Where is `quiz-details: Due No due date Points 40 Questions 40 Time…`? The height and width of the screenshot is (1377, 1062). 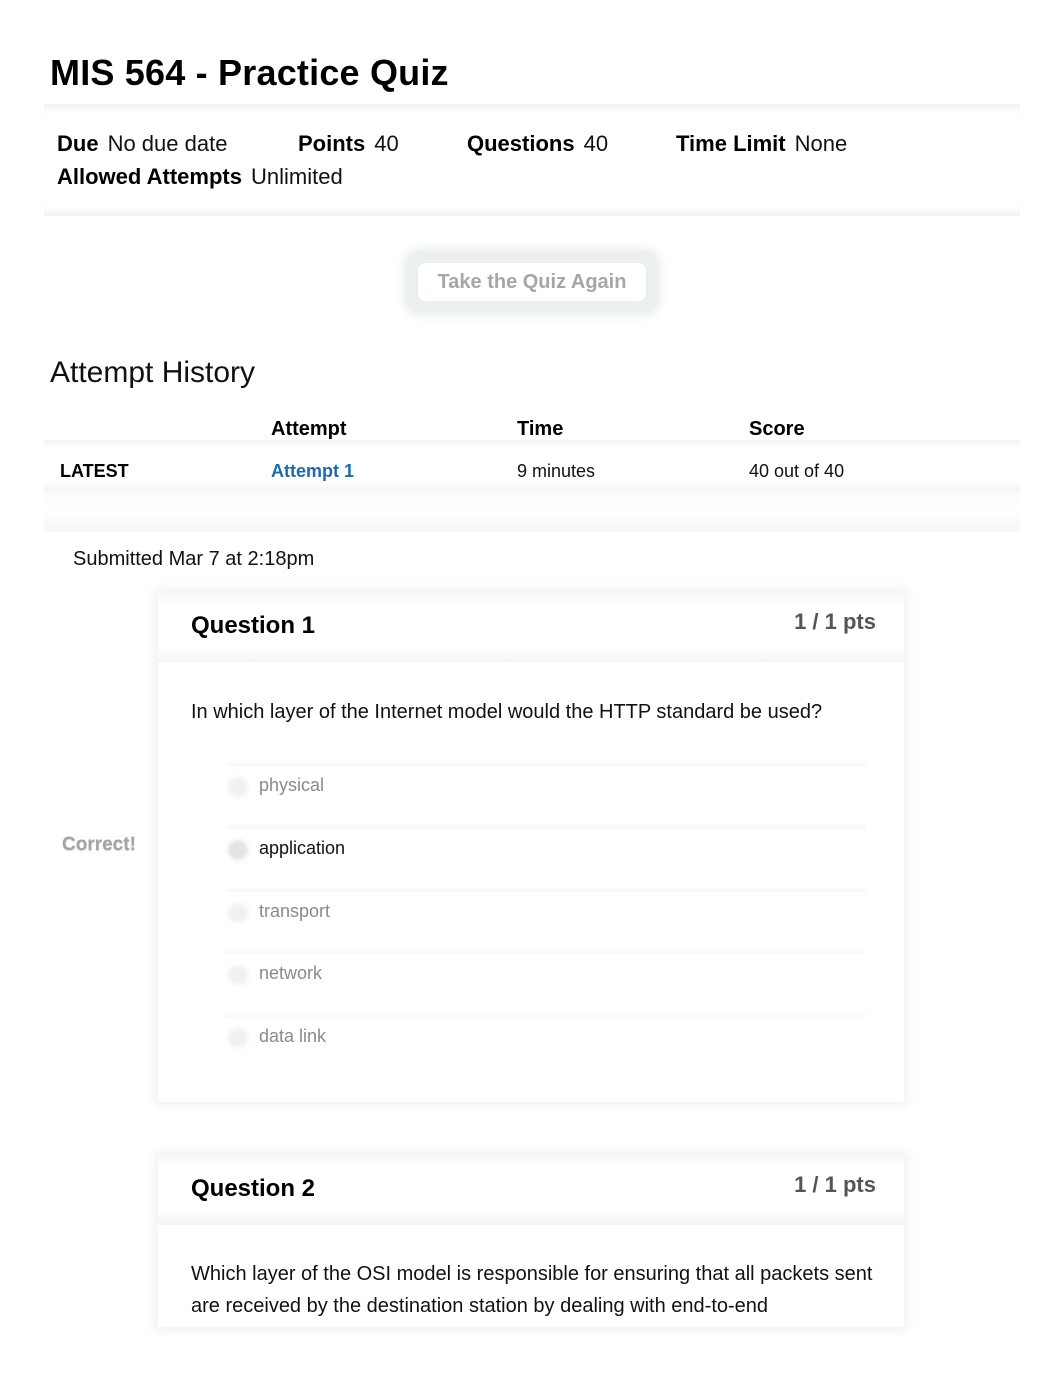 quiz-details: Due No due date Points 40 Questions 40 Time… is located at coordinates (532, 160).